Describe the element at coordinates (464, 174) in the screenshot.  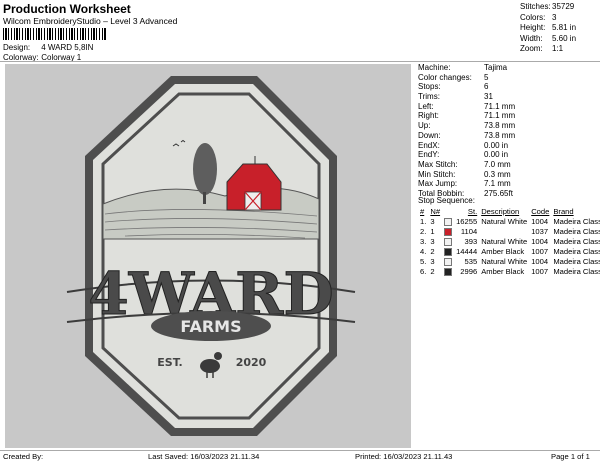
I see `prop-min-stitch: Min Stitch: 0.3 mm` at that location.